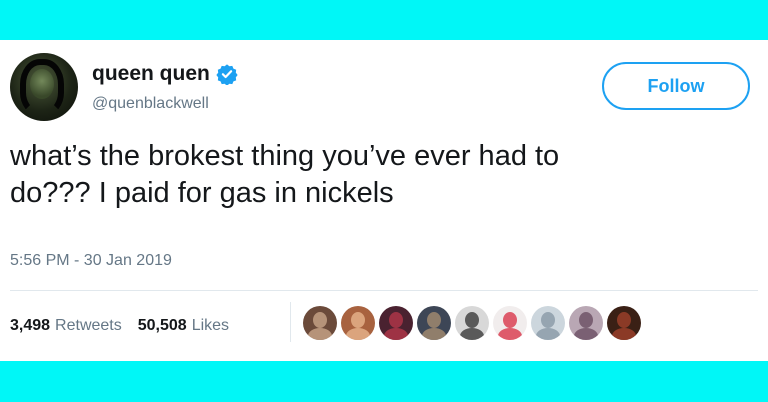 This screenshot has width=768, height=402. I want to click on top-border-band, so click(384, 20).